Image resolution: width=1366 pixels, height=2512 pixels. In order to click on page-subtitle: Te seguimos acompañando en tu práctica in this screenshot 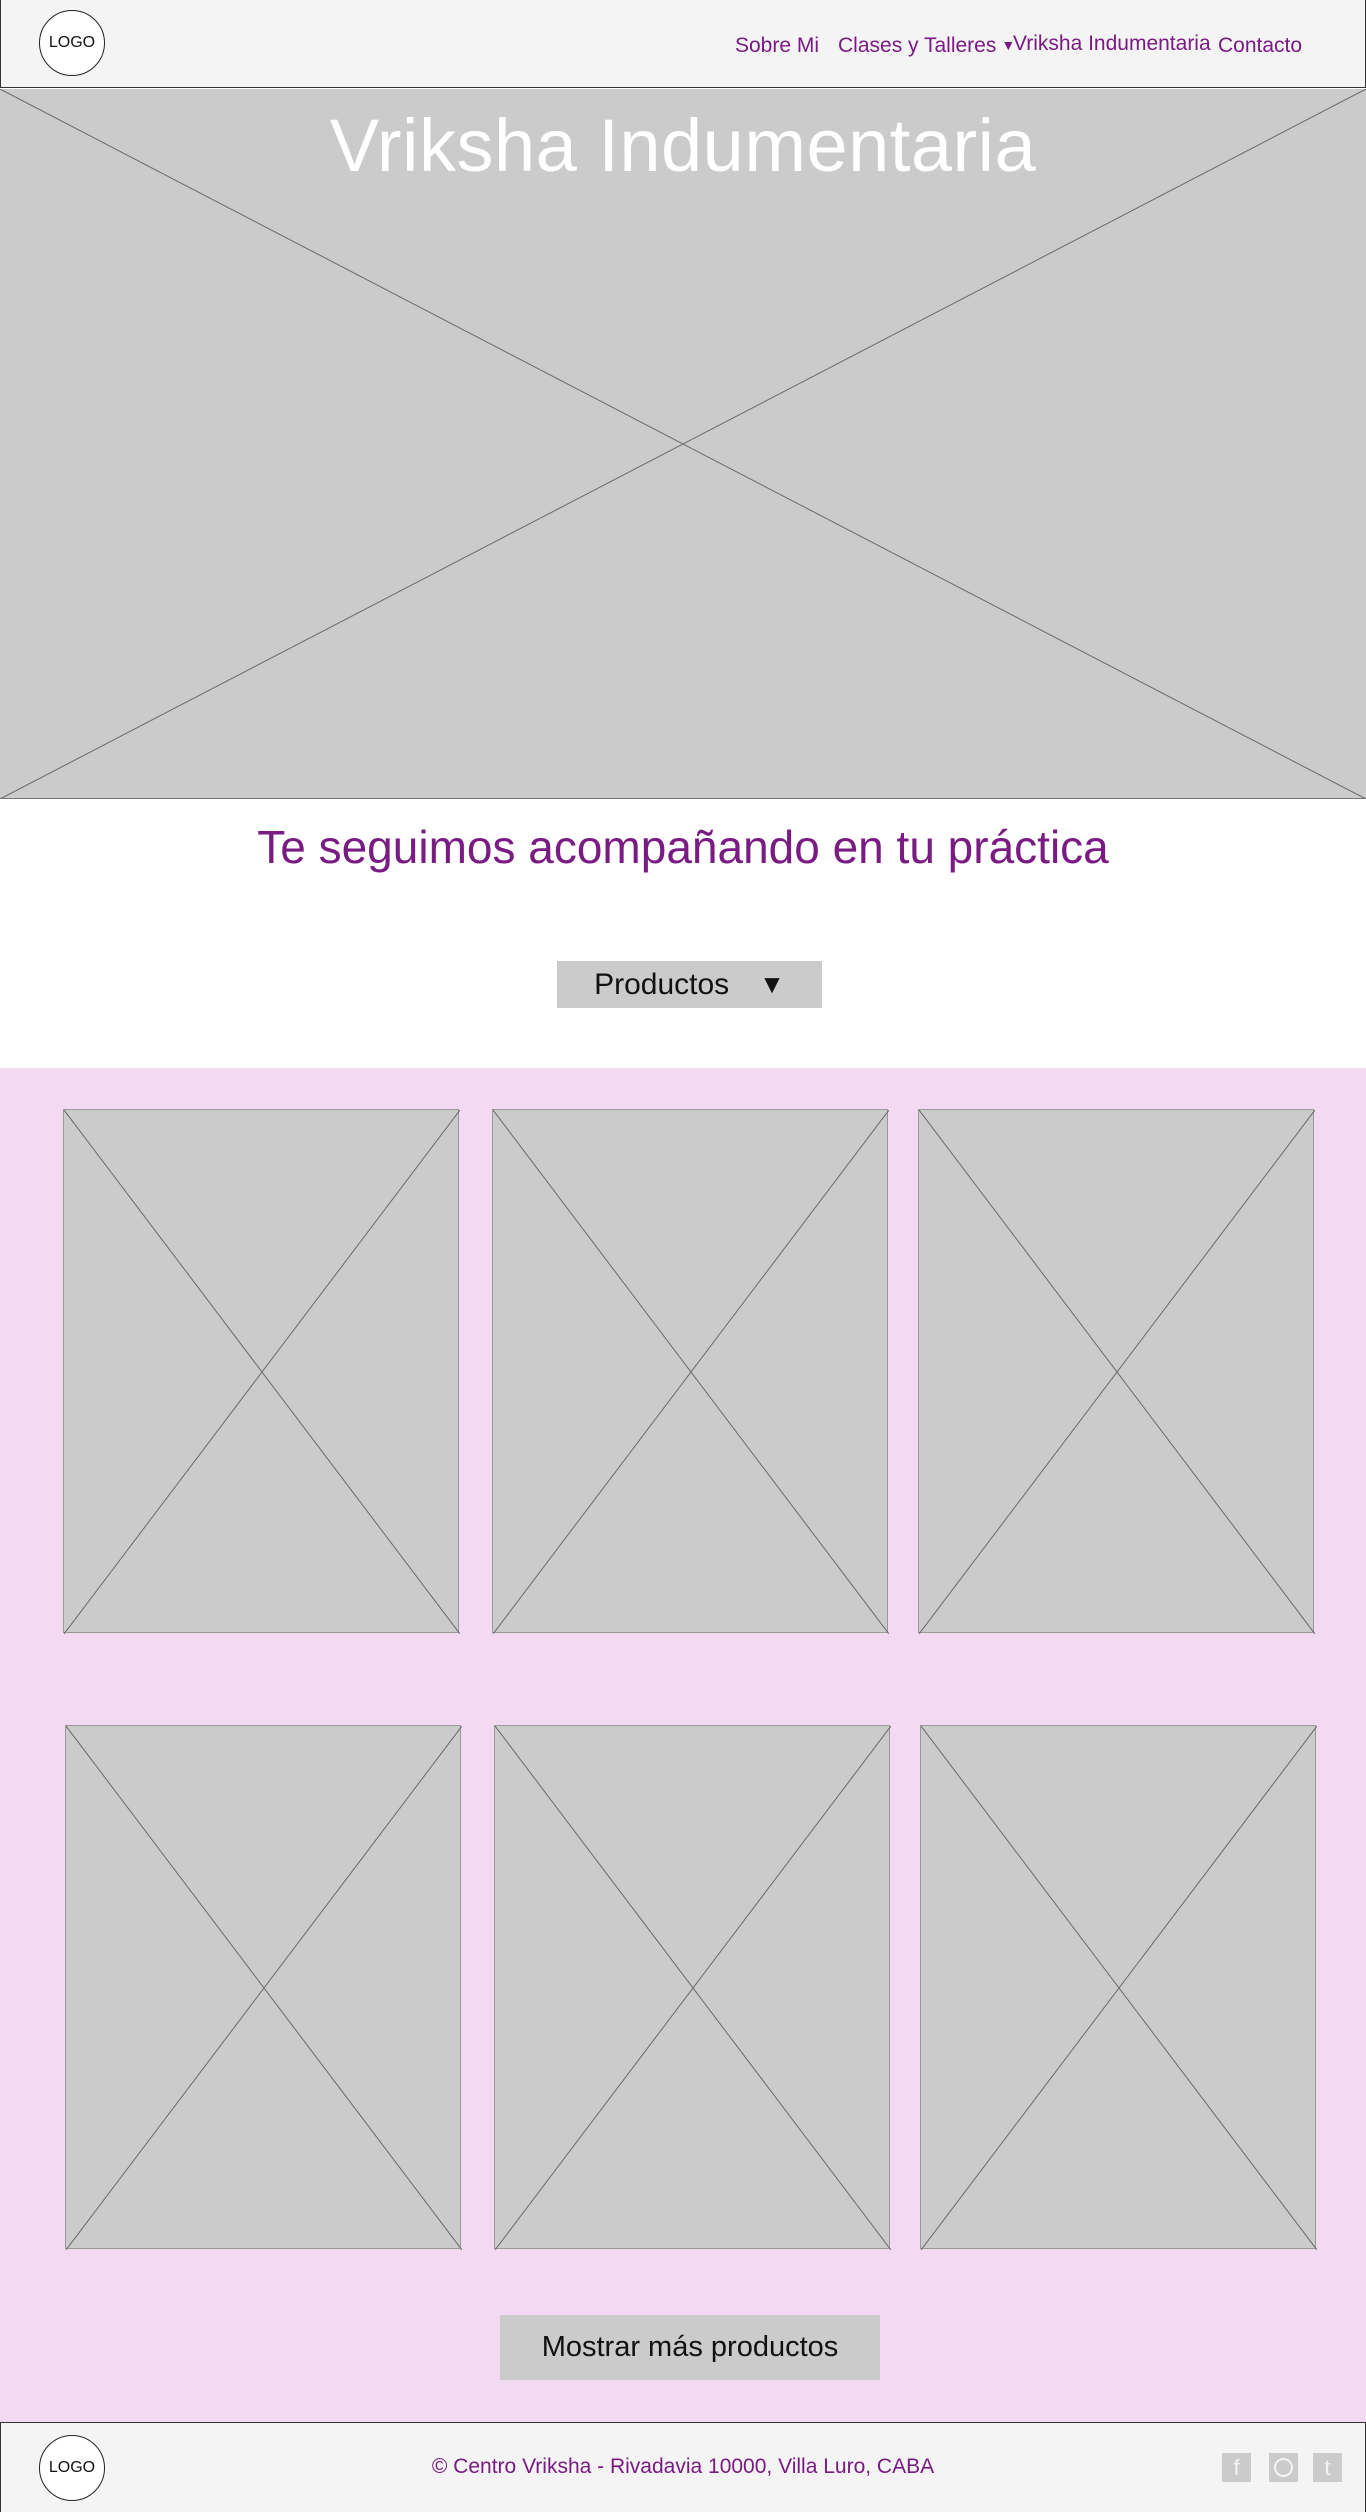, I will do `click(683, 847)`.